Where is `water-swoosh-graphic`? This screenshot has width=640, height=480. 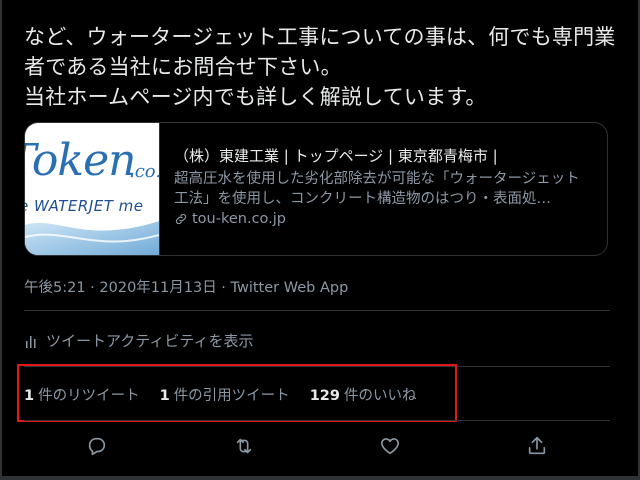
water-swoosh-graphic is located at coordinates (92, 238).